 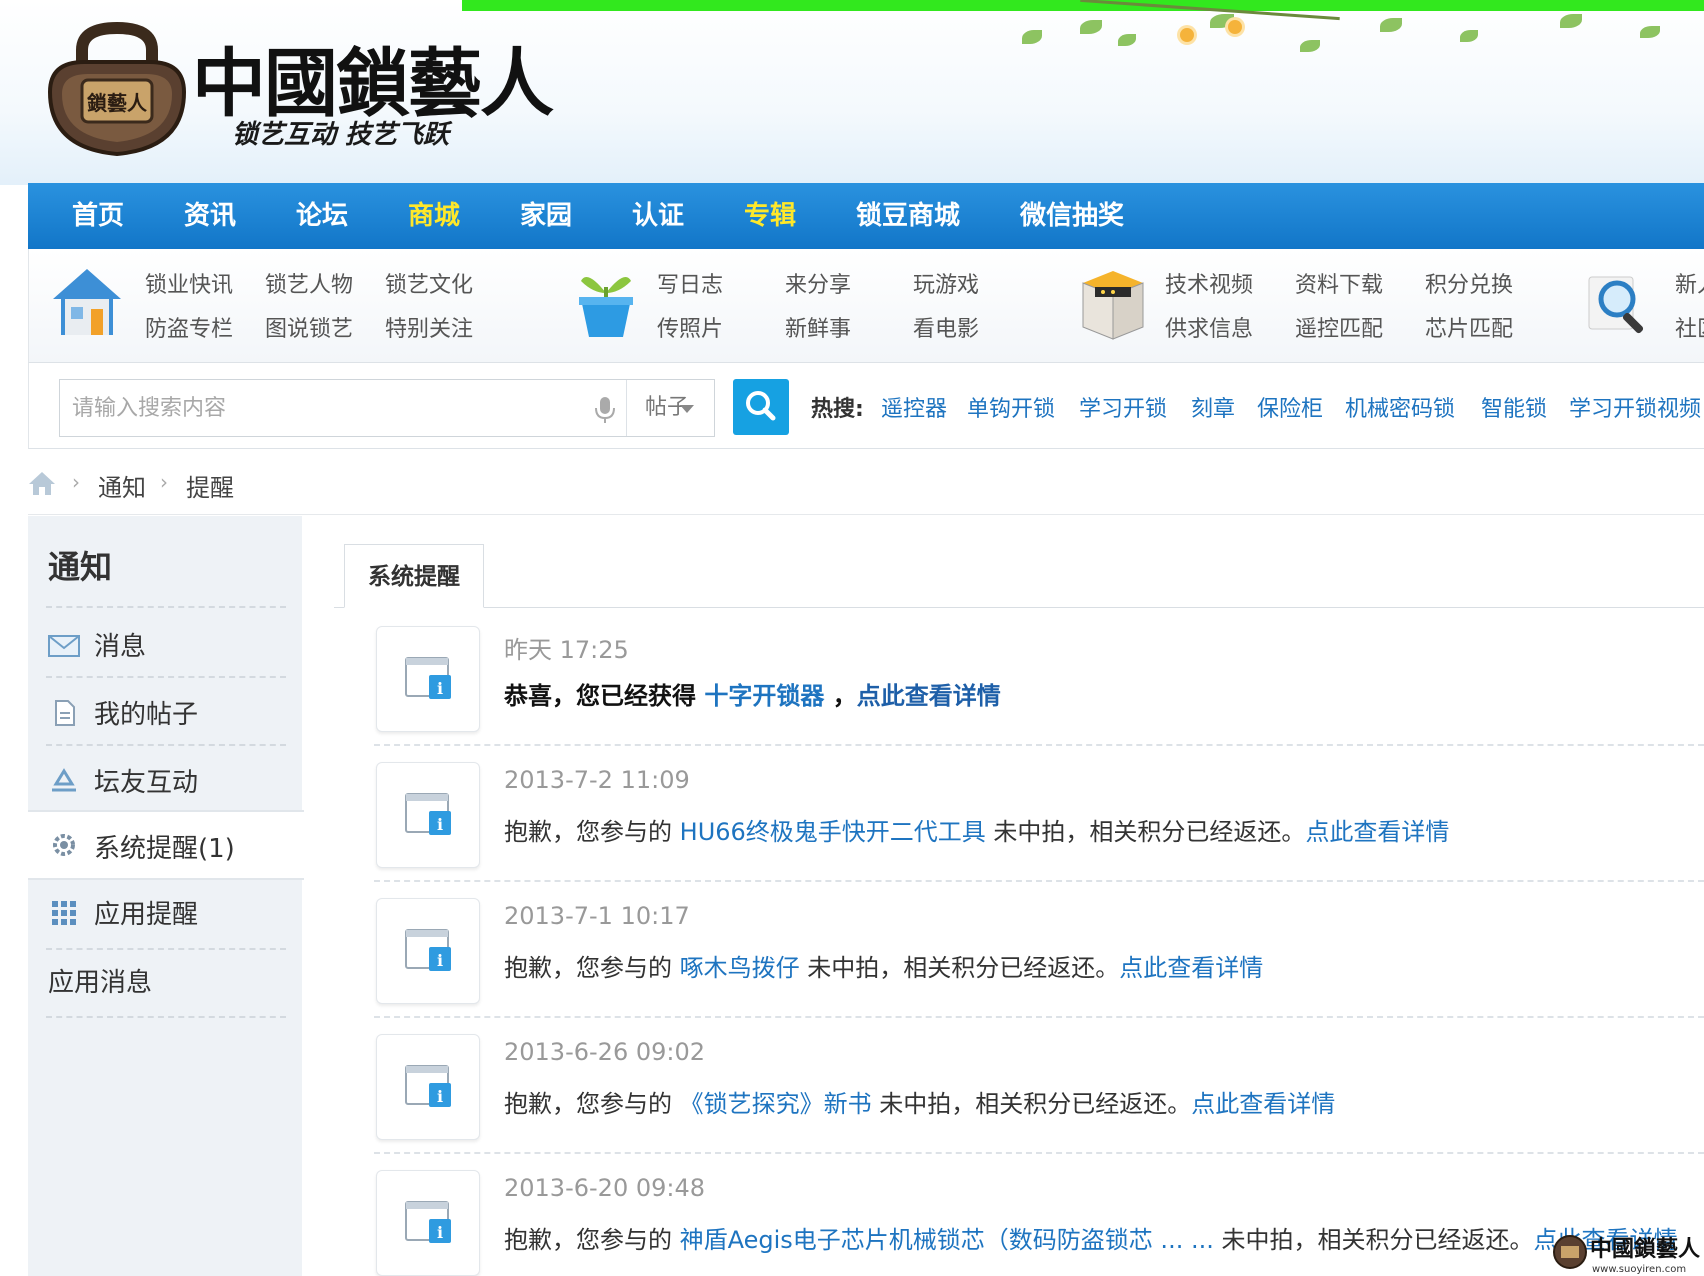 I want to click on search-box: 帖子, so click(x=387, y=408).